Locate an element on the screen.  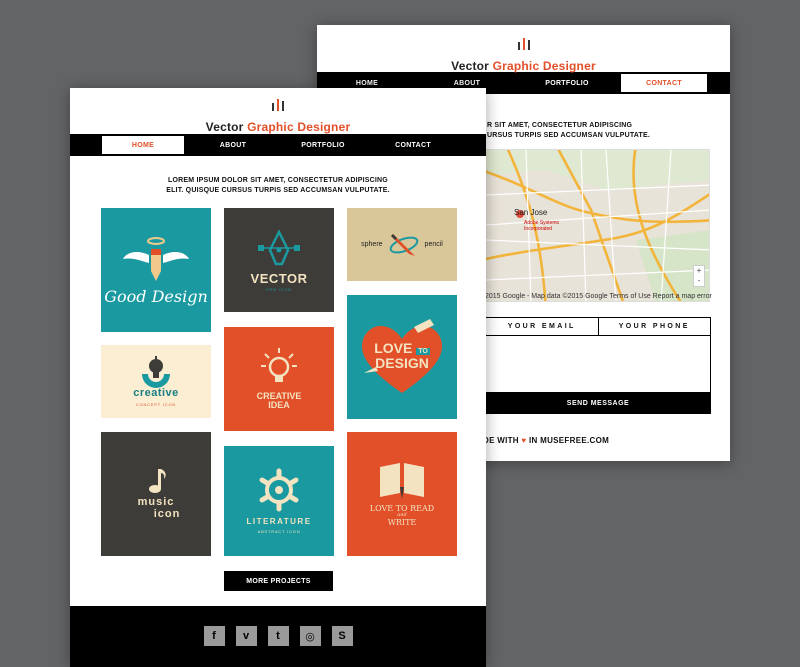
email-field: YOUR EMAIL is located at coordinates (542, 326).